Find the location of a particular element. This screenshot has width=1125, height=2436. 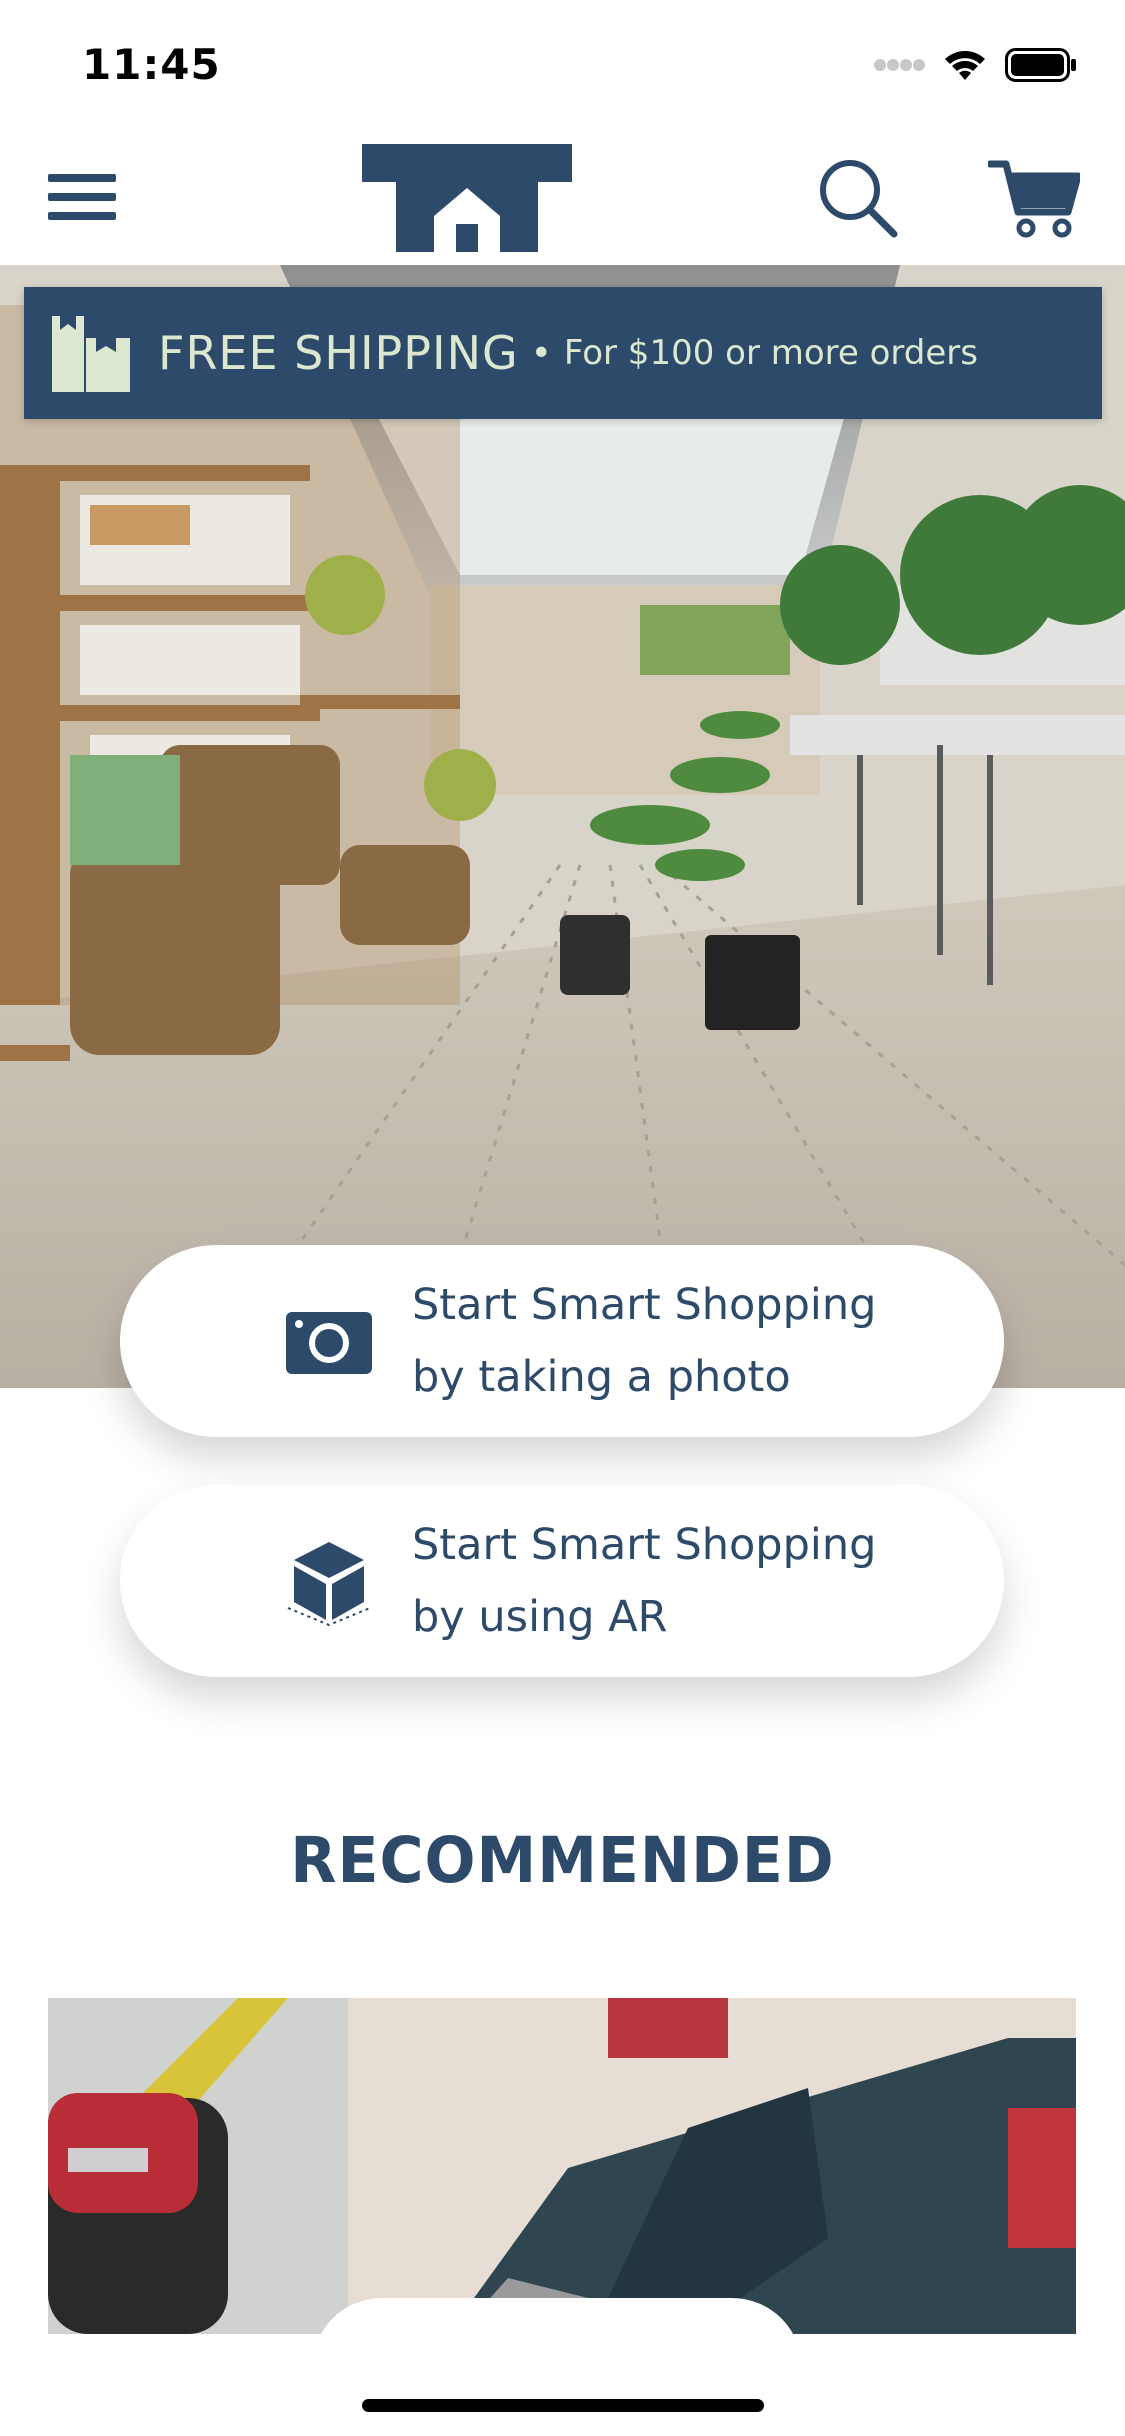

banner-subtitle: For $100 or more orders is located at coordinates (770, 353).